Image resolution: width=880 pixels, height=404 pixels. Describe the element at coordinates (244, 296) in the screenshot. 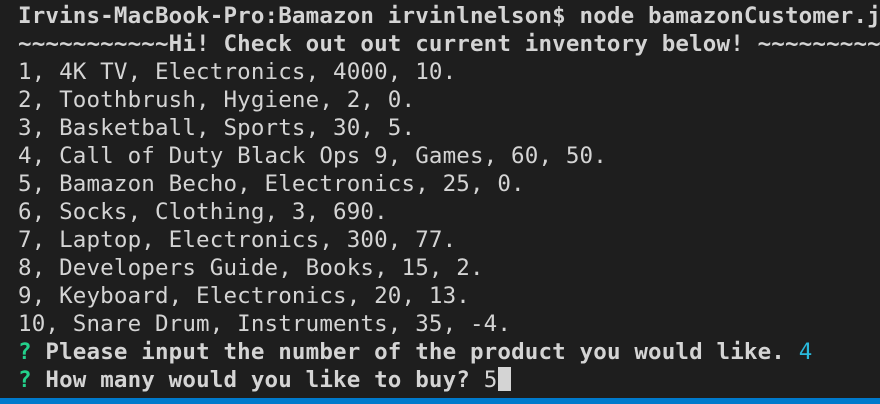

I see `product-row: 9, Keyboard, Electronics, 20, 13.` at that location.